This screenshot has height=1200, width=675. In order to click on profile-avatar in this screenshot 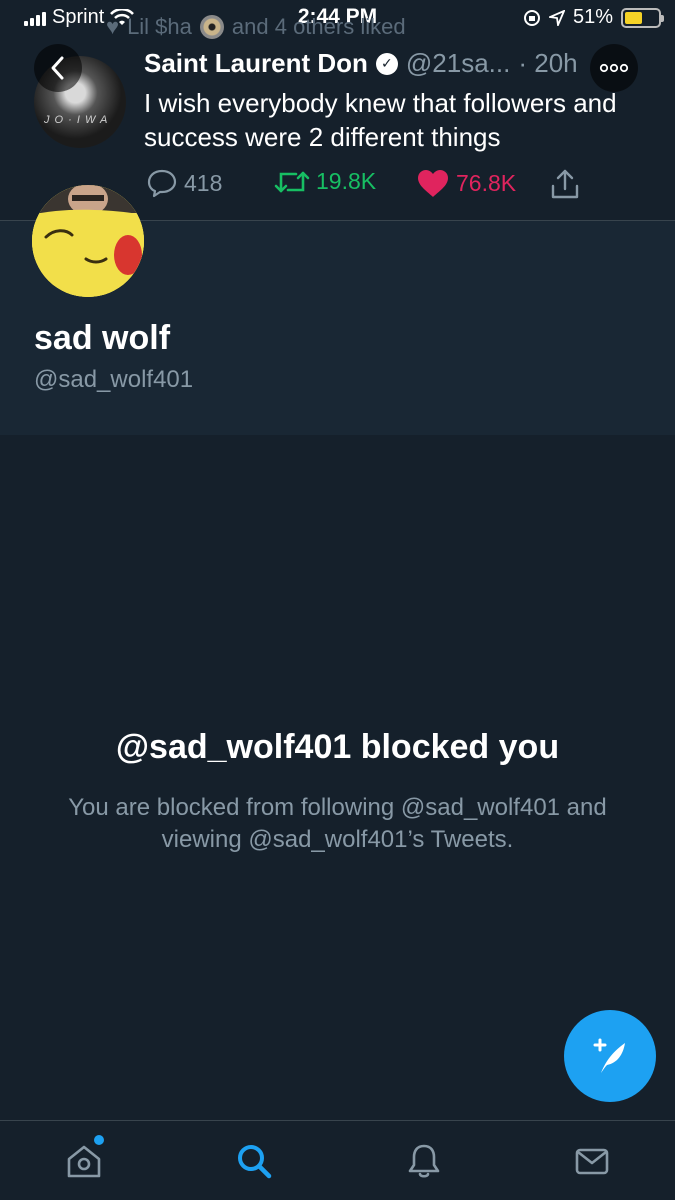, I will do `click(88, 241)`.